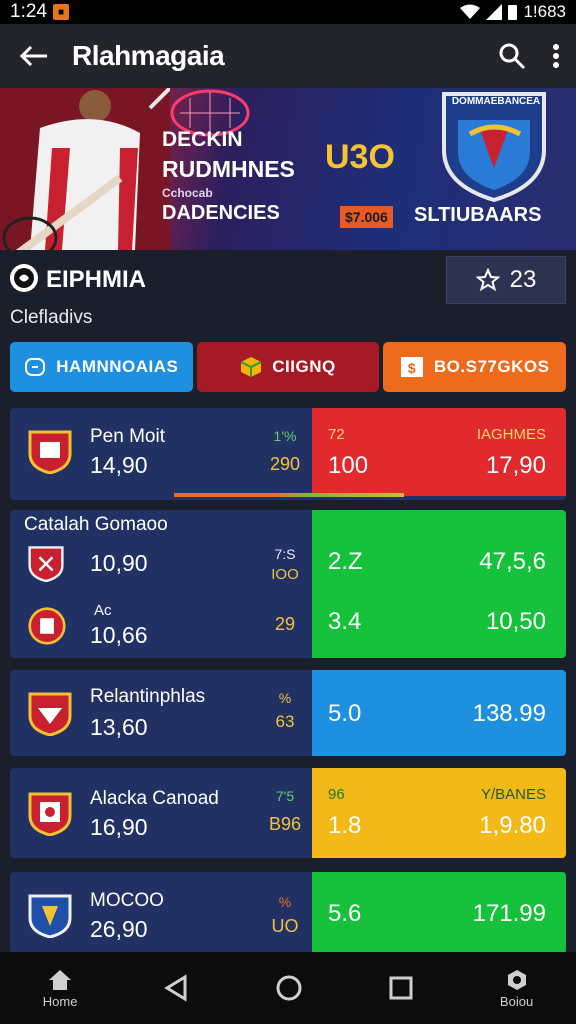 The width and height of the screenshot is (576, 1024). I want to click on team-name: MOCOO, so click(127, 900).